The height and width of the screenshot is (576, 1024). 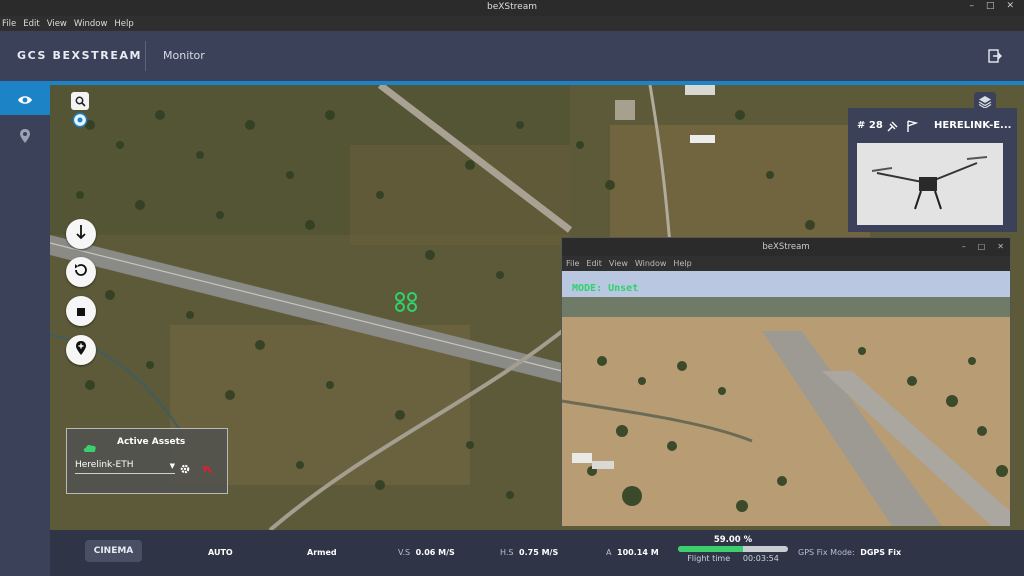 I want to click on battery-percent: 59.00 %, so click(x=733, y=540).